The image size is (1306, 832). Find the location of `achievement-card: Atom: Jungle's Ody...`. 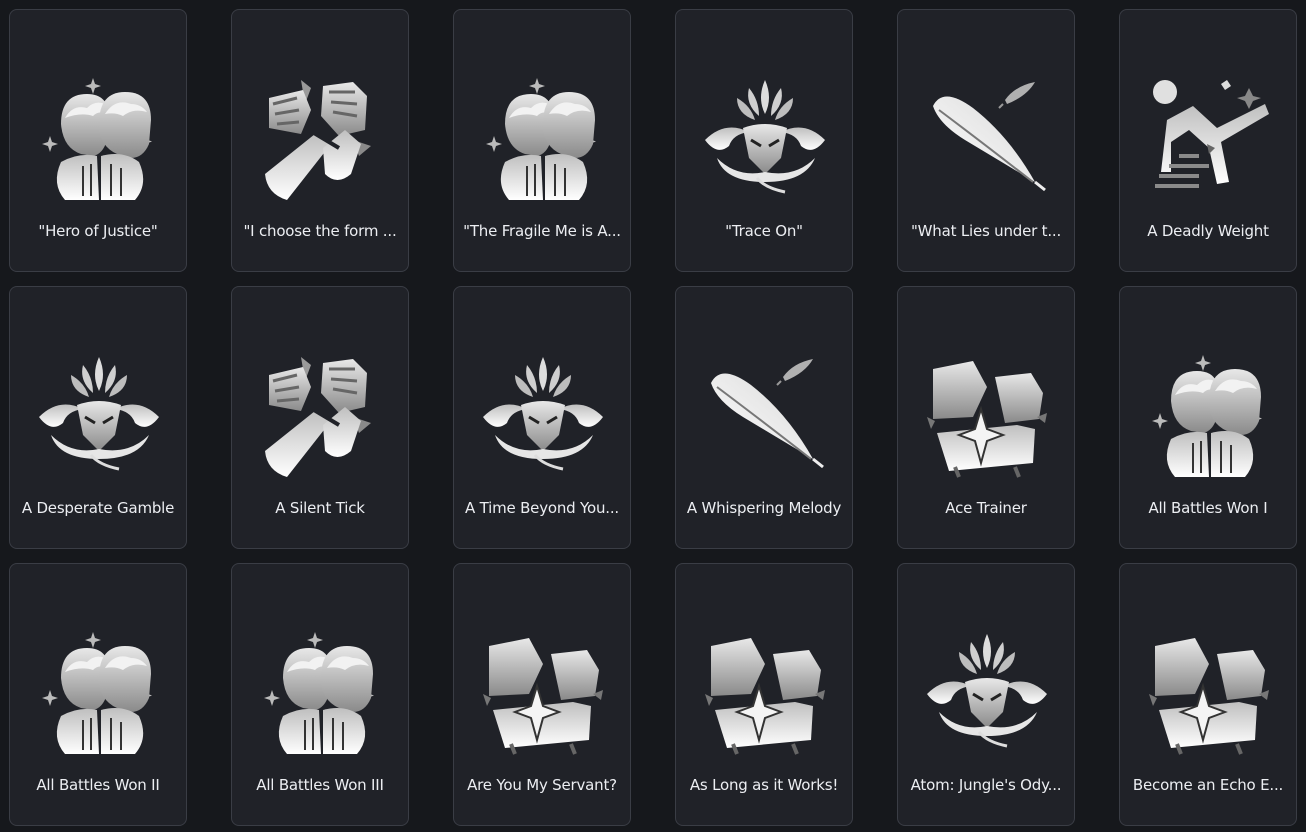

achievement-card: Atom: Jungle's Ody... is located at coordinates (986, 694).